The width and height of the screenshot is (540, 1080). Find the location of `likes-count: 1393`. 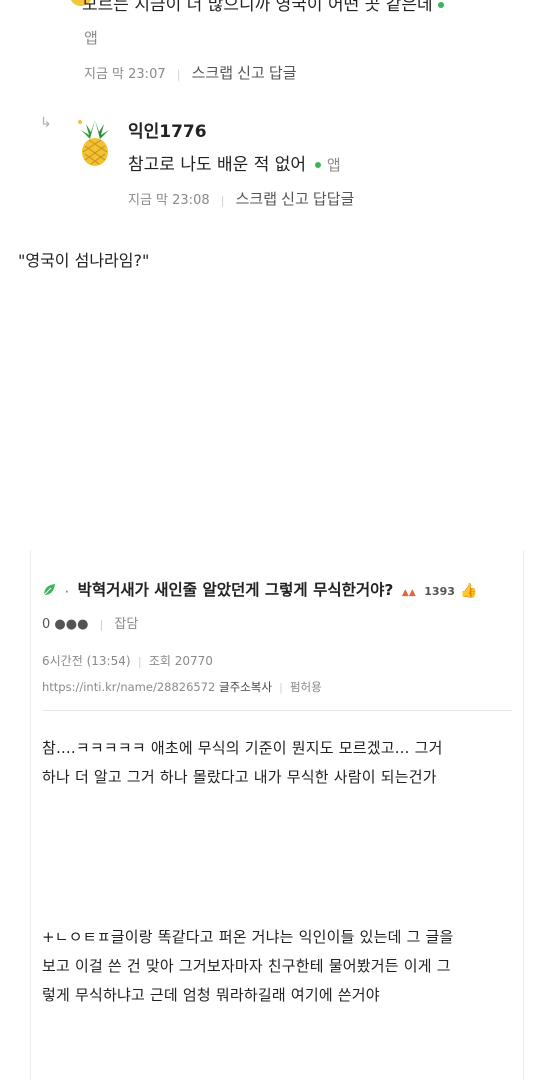

likes-count: 1393 is located at coordinates (439, 591).